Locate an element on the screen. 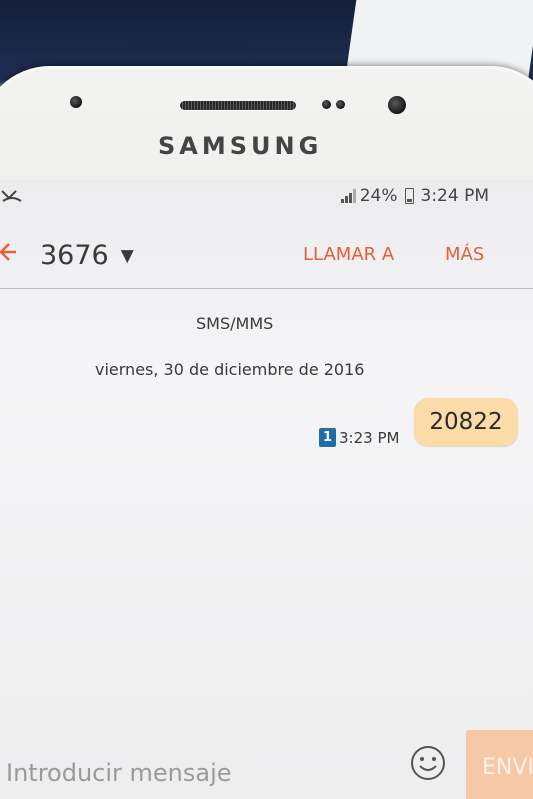 The image size is (533, 799). message-input is located at coordinates (201, 773).